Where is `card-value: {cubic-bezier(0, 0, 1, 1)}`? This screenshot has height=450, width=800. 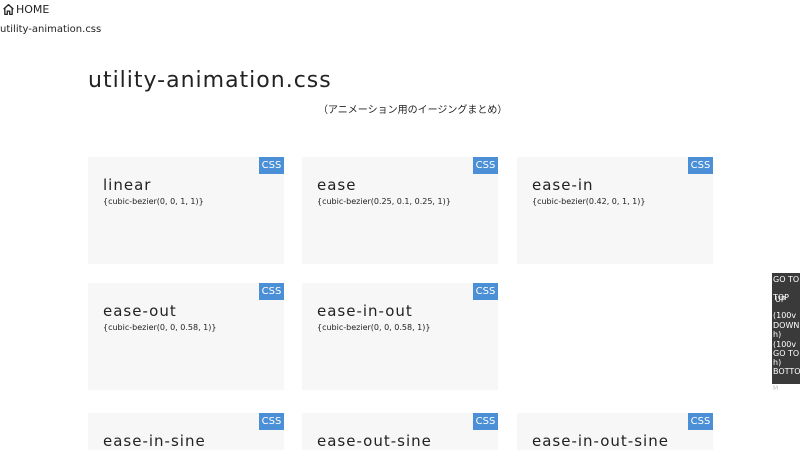
card-value: {cubic-bezier(0, 0, 1, 1)} is located at coordinates (153, 201).